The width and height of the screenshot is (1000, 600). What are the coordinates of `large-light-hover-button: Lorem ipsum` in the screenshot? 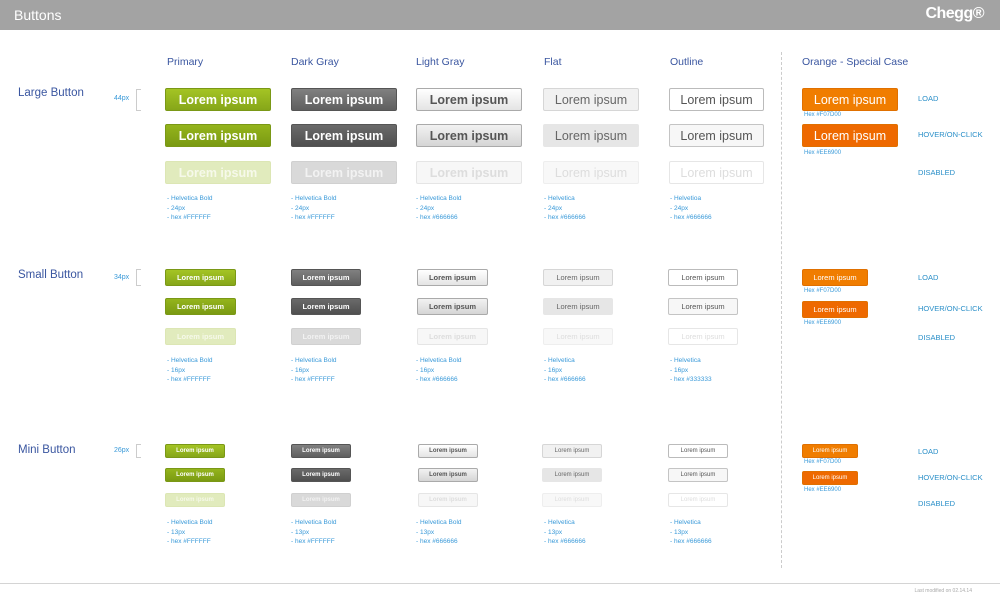 It's located at (469, 135).